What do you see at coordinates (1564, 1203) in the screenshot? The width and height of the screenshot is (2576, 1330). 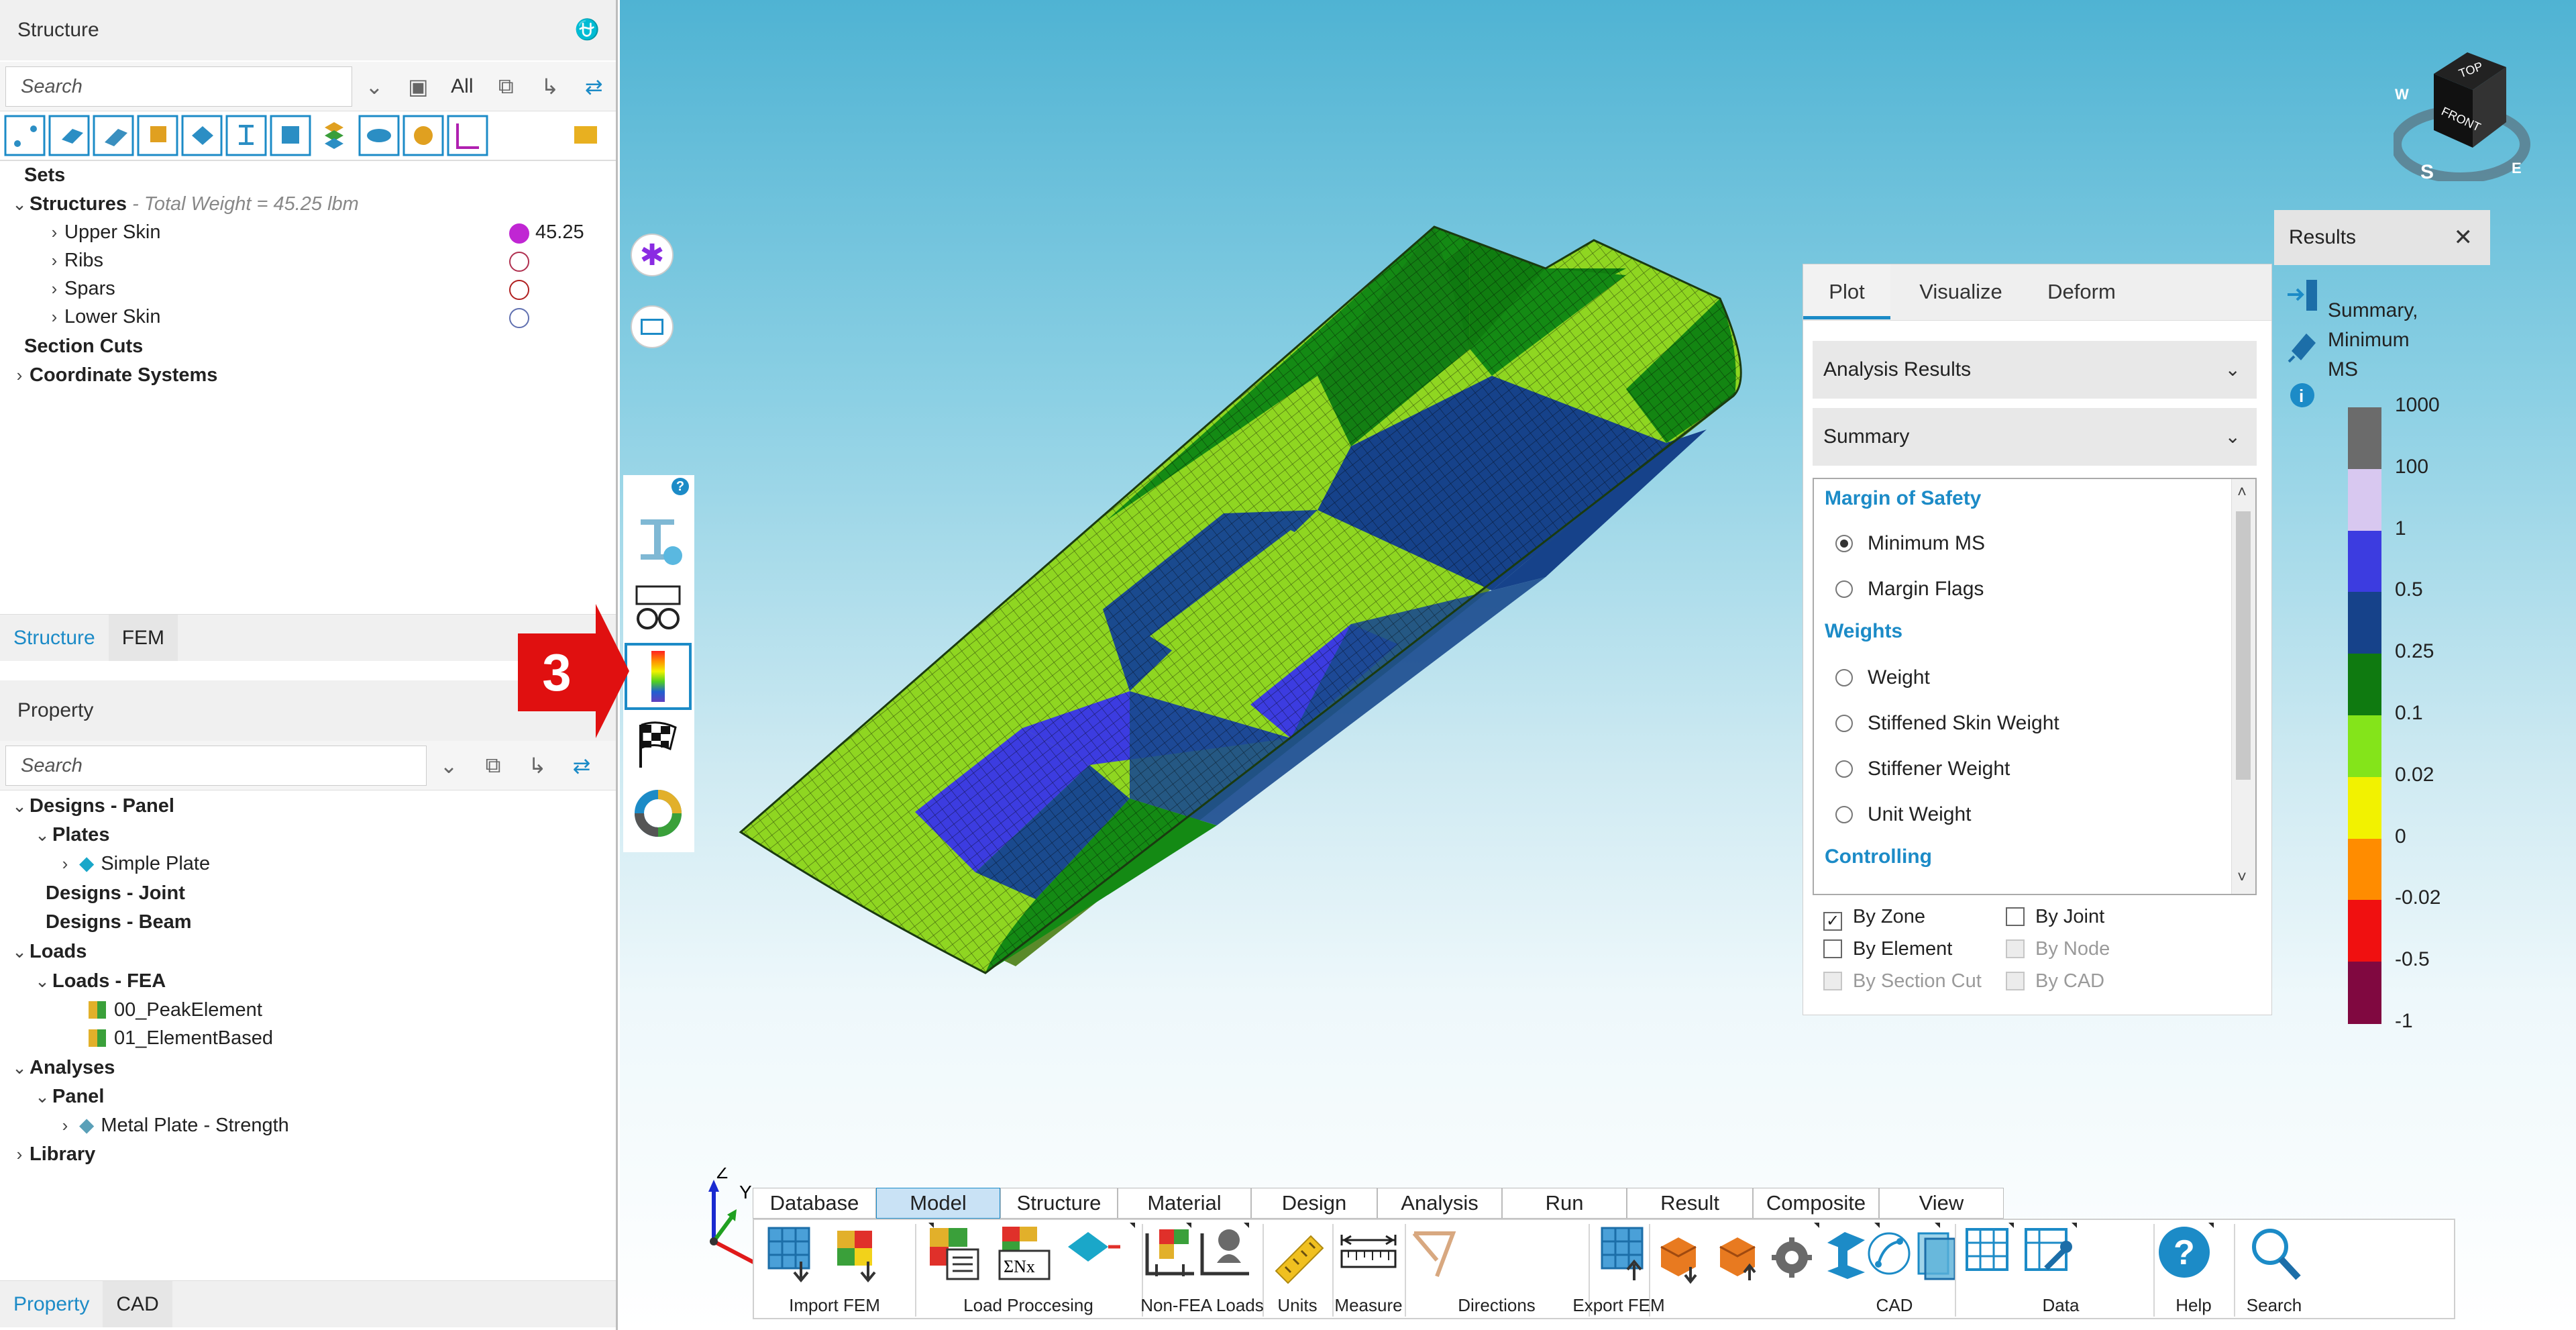 I see `ribbon-tab-run: Run` at bounding box center [1564, 1203].